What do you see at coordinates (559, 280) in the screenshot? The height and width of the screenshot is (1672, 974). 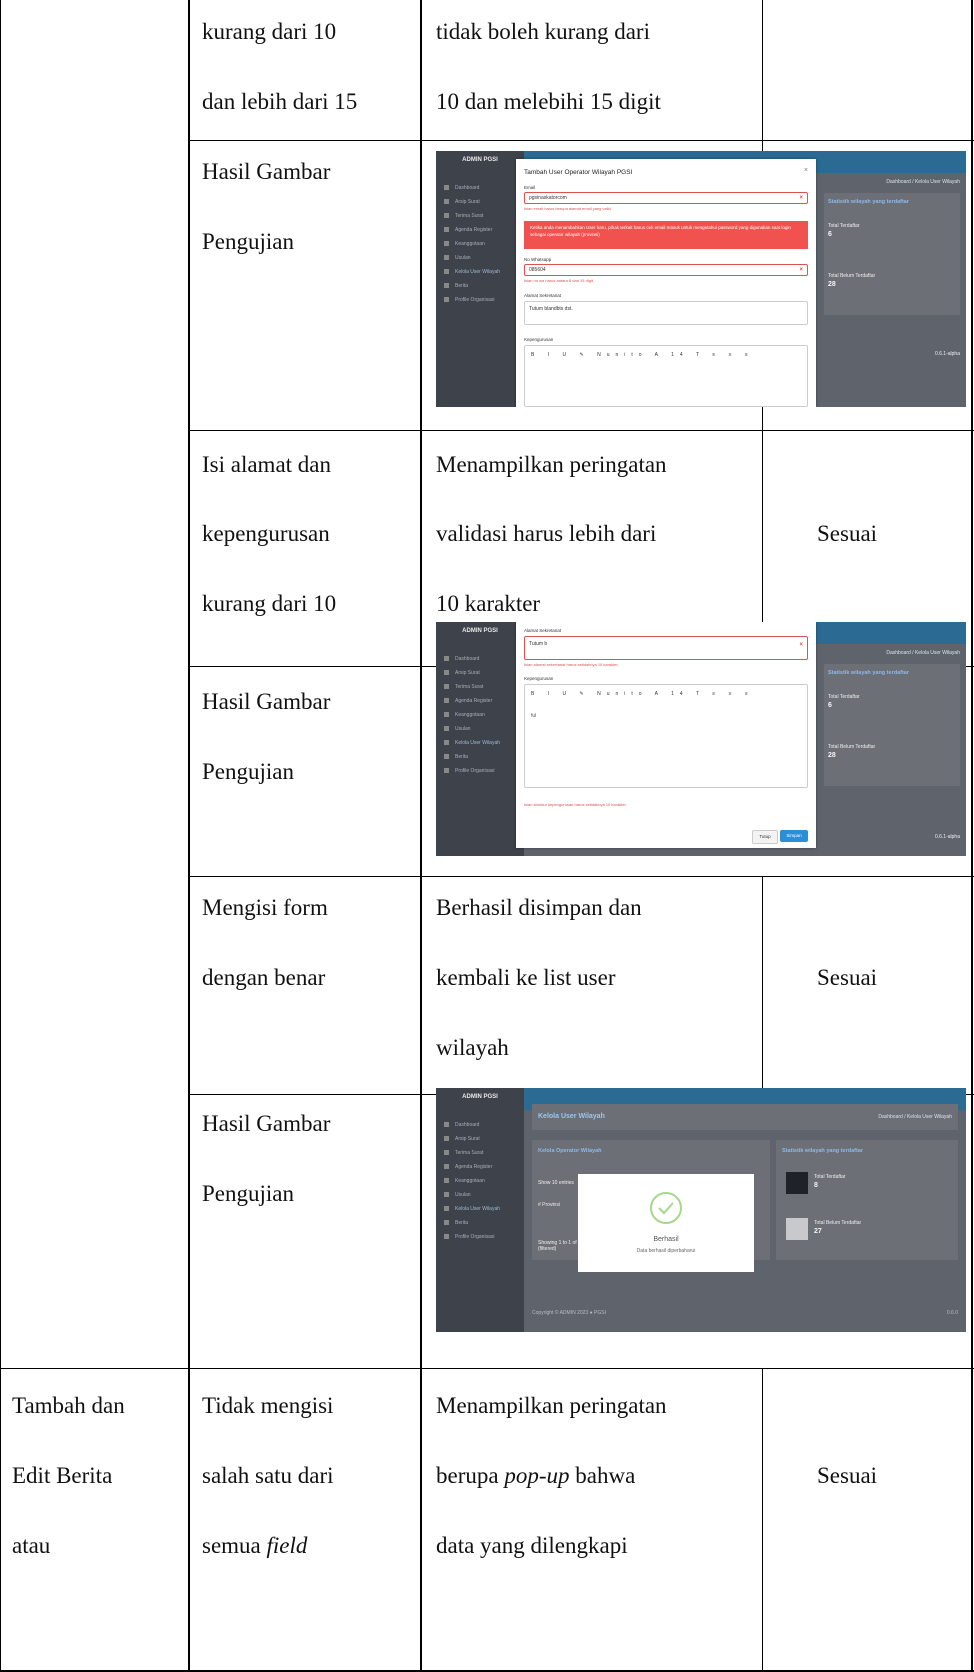 I see `wa-error: Isian no wa harus antara 8 dan 15 digit.` at bounding box center [559, 280].